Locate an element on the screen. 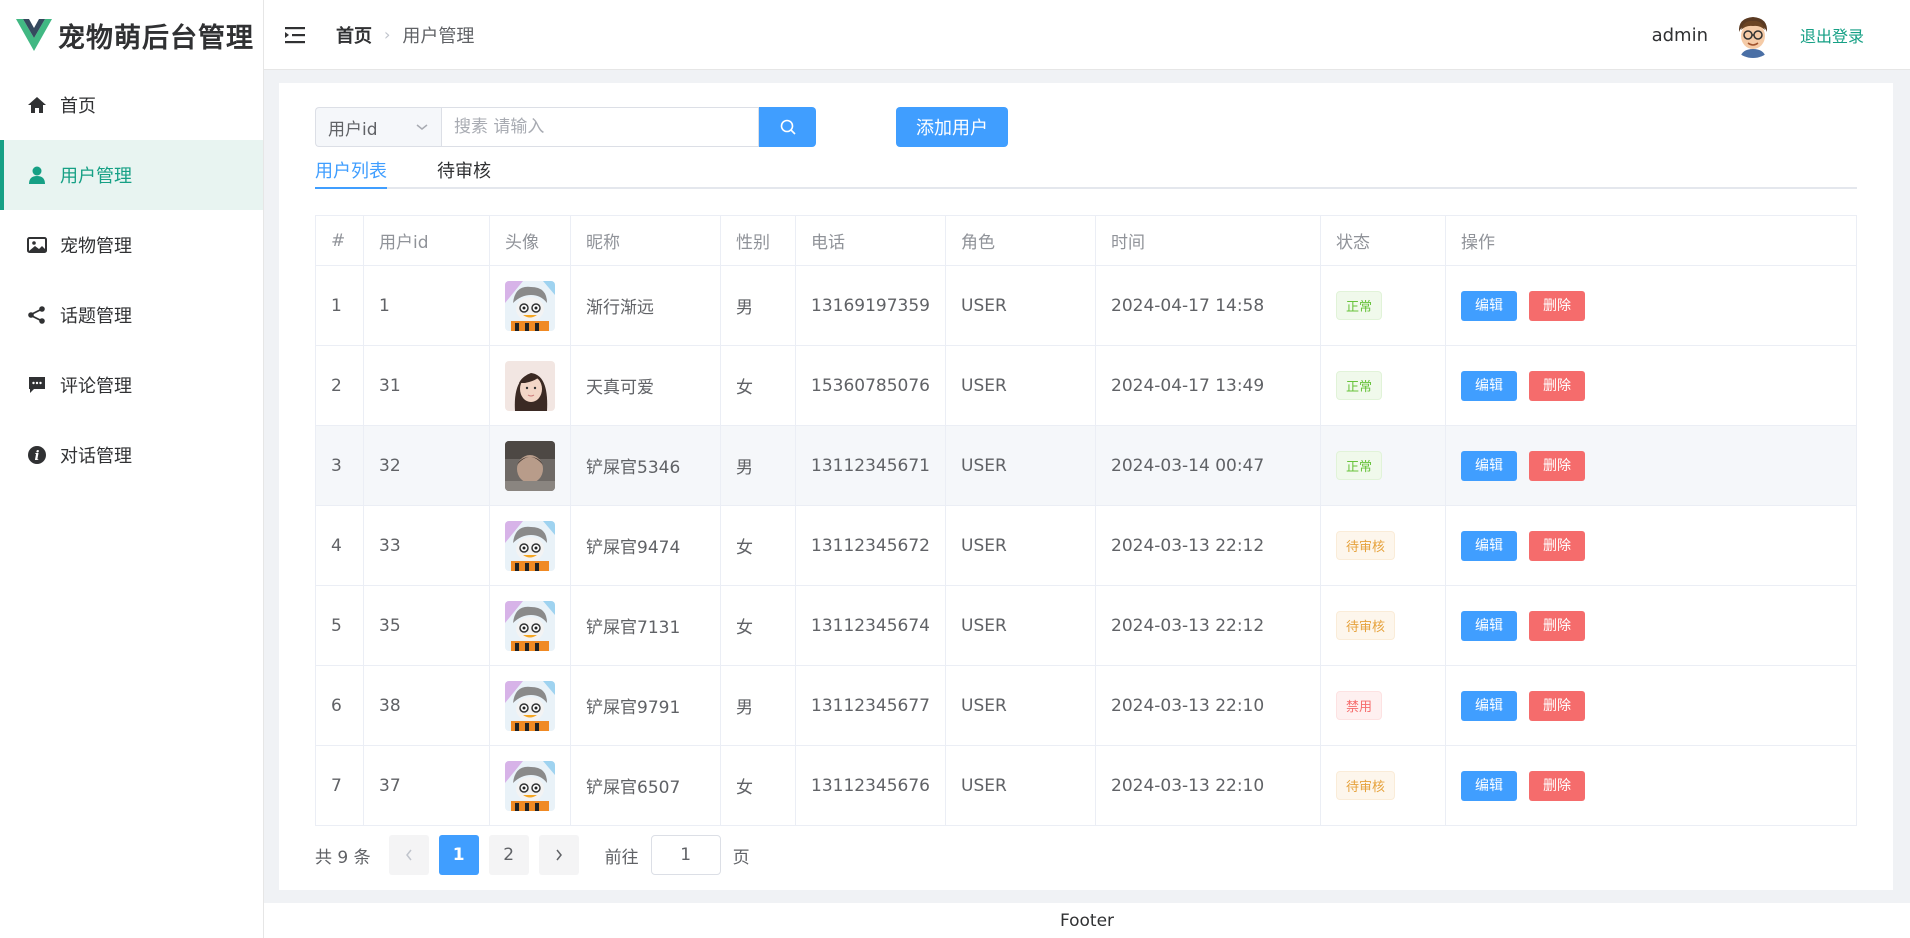  cell-nickname: 渐行渐远 is located at coordinates (645, 305).